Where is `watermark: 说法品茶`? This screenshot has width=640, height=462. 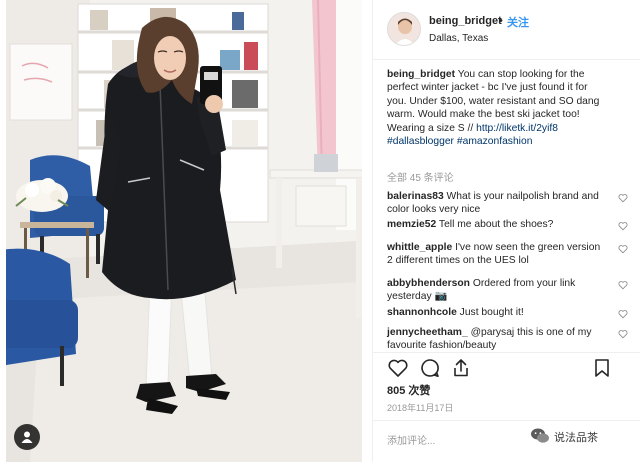 watermark: 说法品茶 is located at coordinates (564, 436).